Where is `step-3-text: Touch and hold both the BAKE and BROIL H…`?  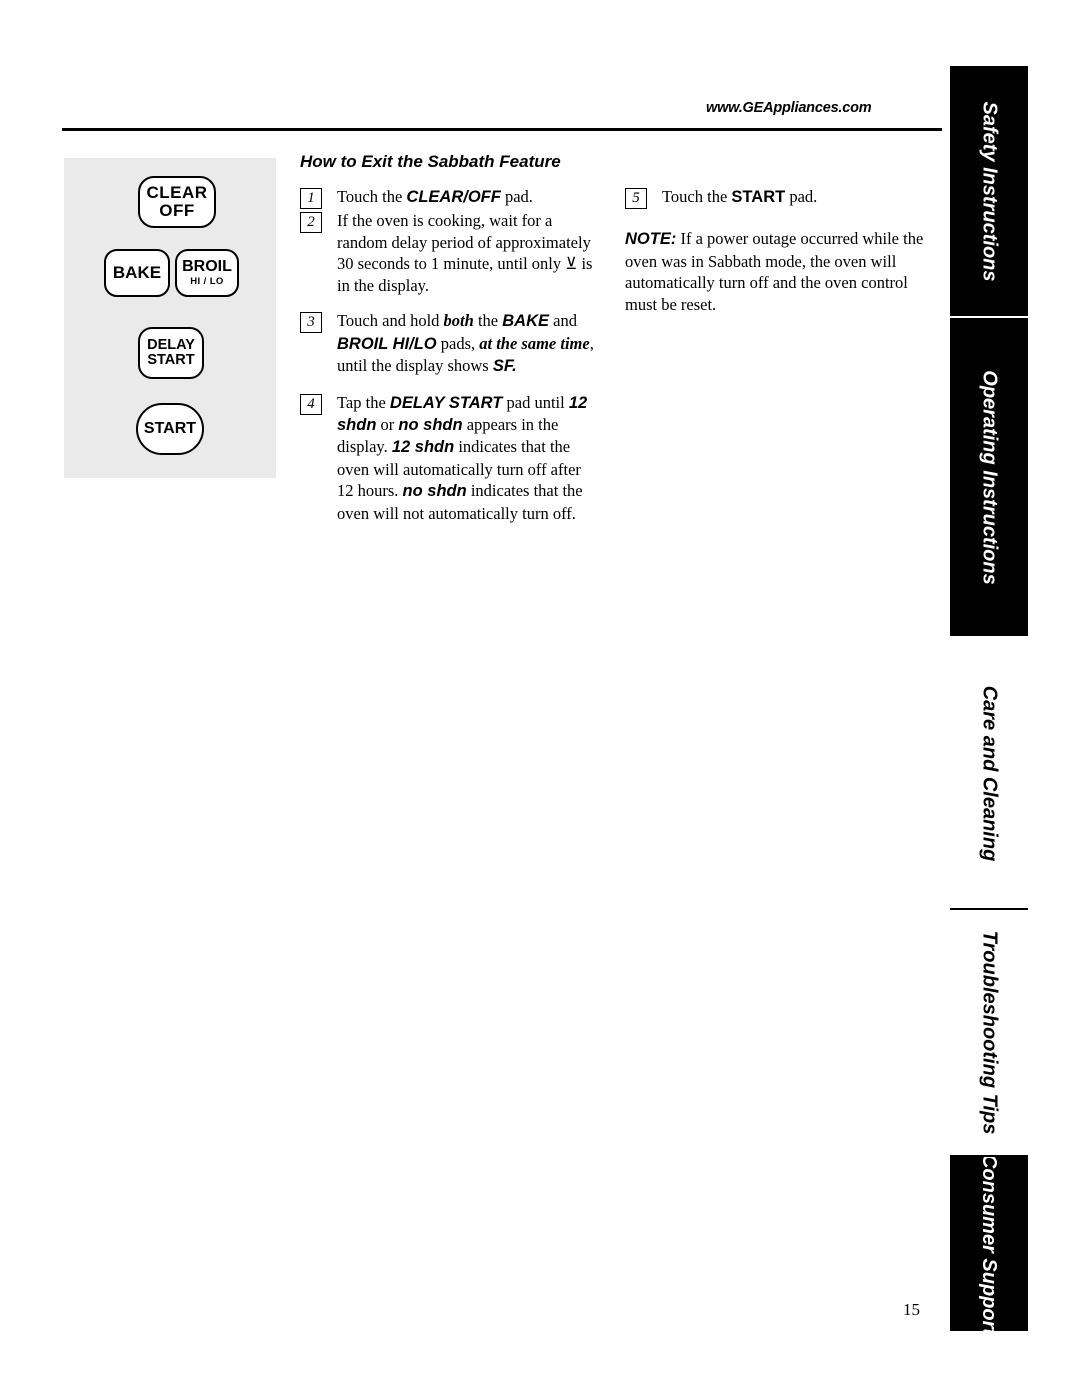 step-3-text: Touch and hold both the BAKE and BROIL H… is located at coordinates (465, 343).